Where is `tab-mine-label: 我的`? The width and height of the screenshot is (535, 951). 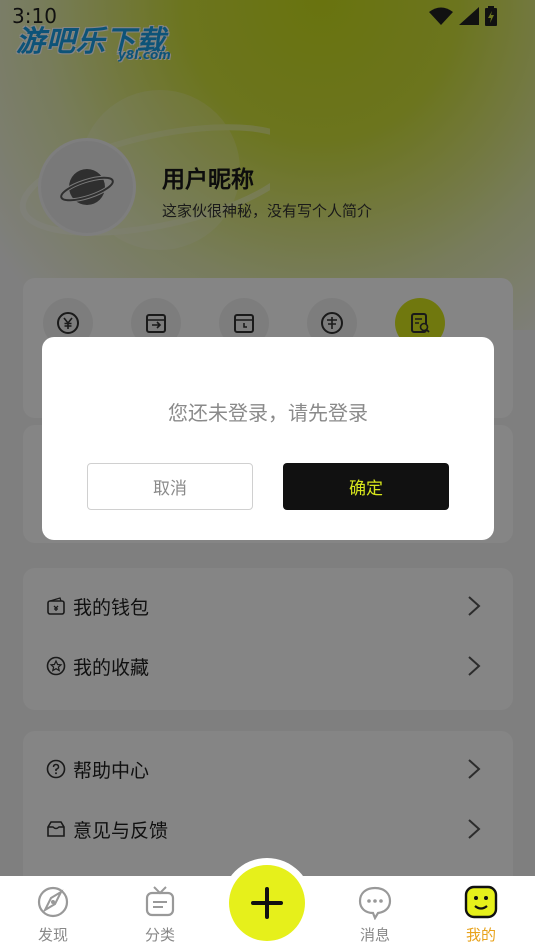 tab-mine-label: 我的 is located at coordinates (480, 935).